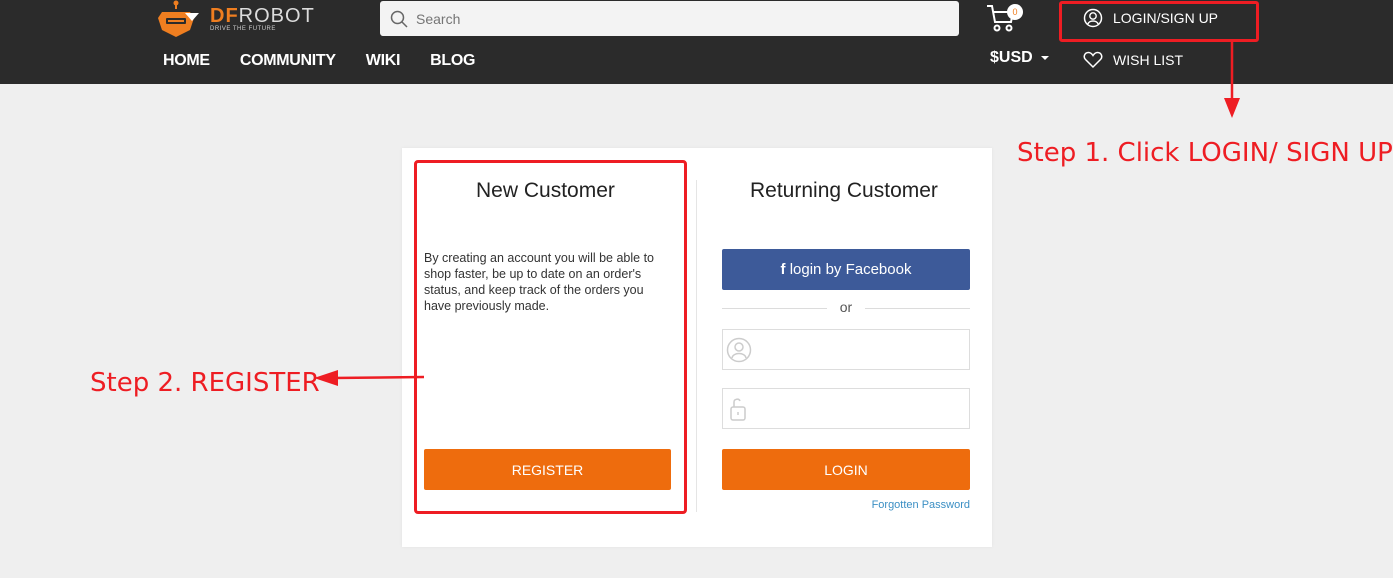  I want to click on column-divider, so click(696, 346).